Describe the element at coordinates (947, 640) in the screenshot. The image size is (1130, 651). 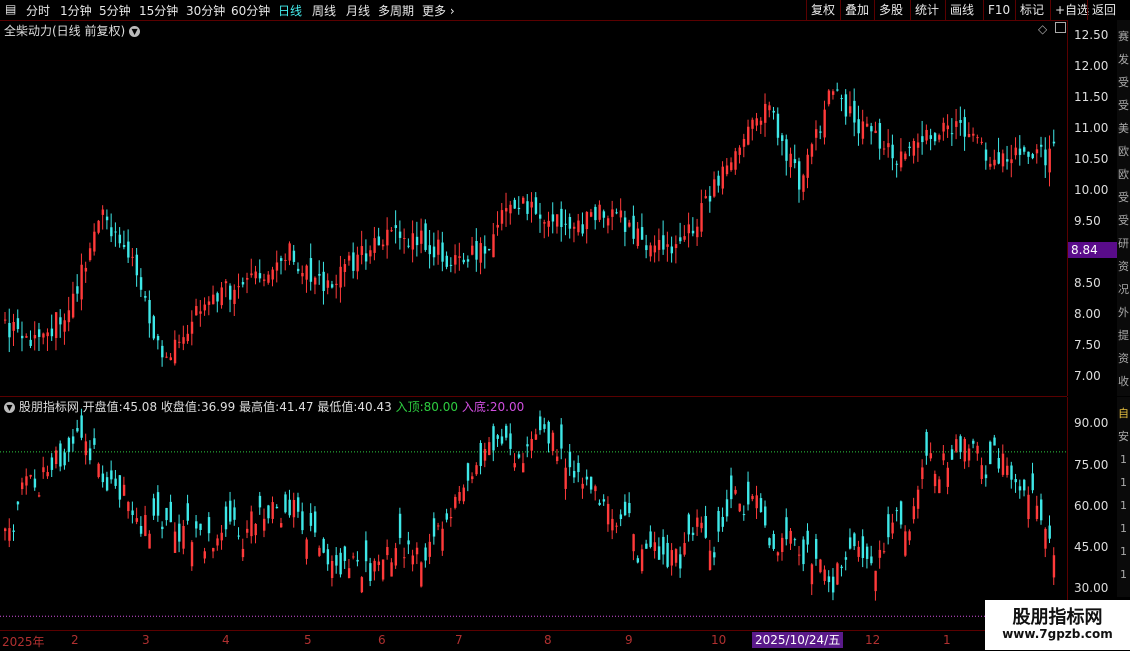
I see `date-label-11: 1` at that location.